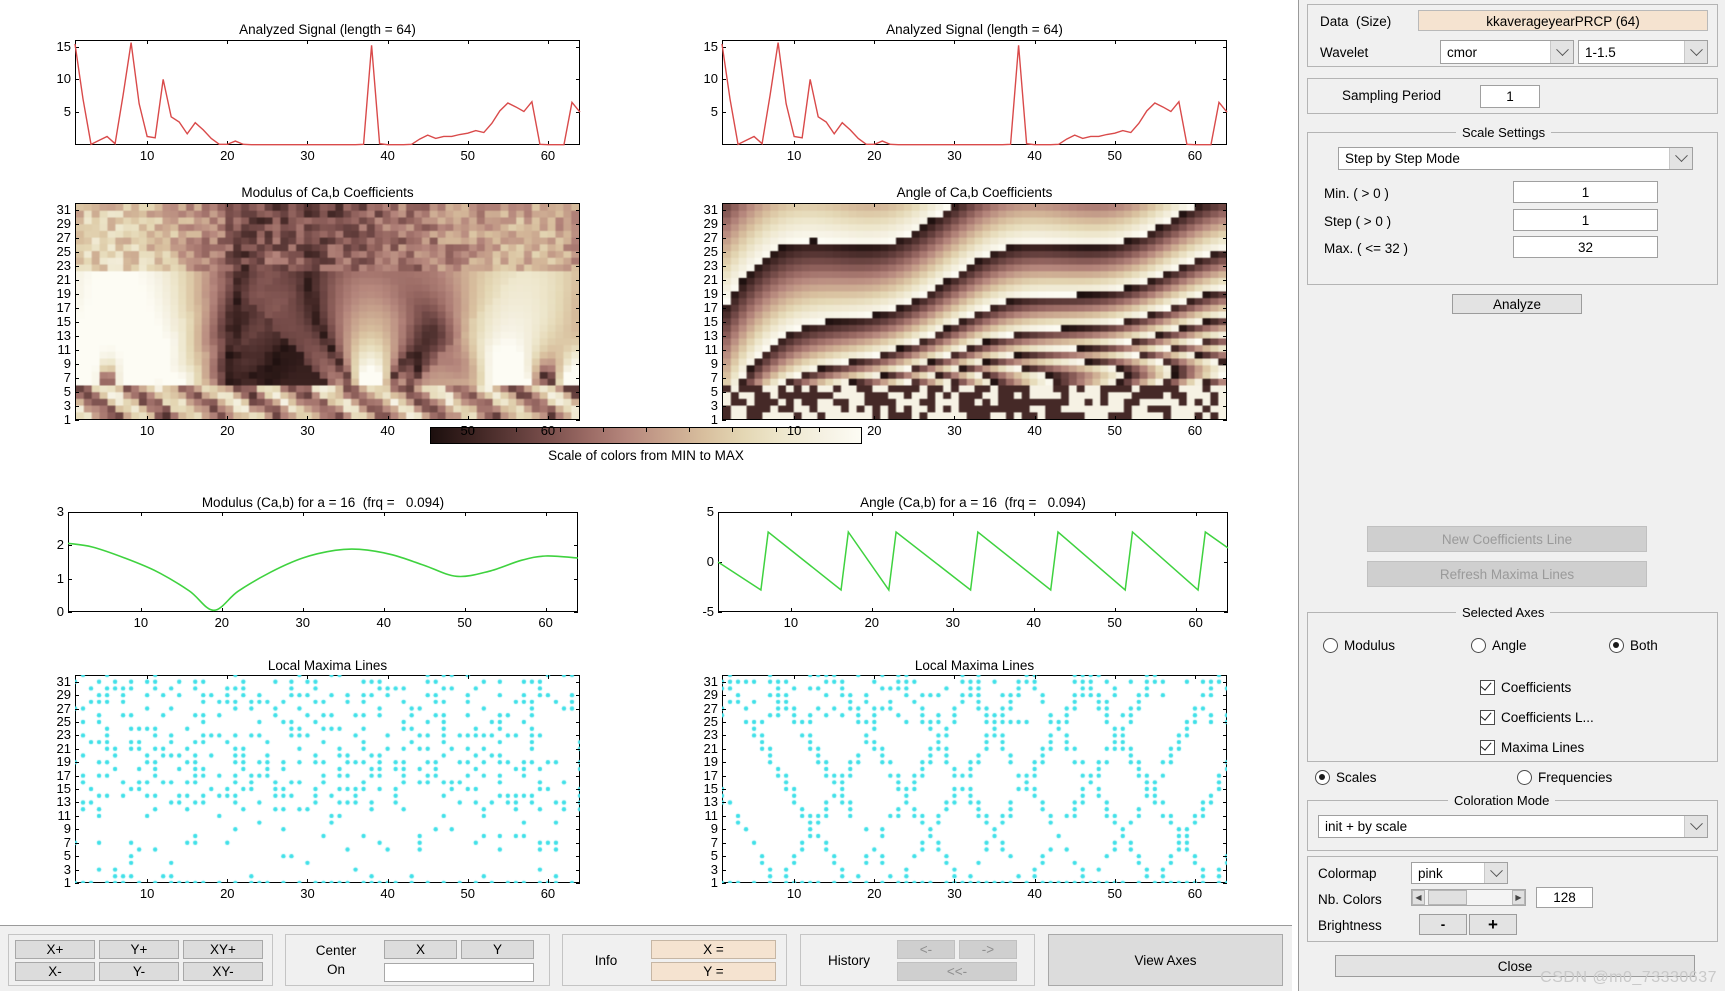 This screenshot has height=991, width=1725. Describe the element at coordinates (714, 842) in the screenshot. I see `local-maxima-right-ytick-label: 7` at that location.